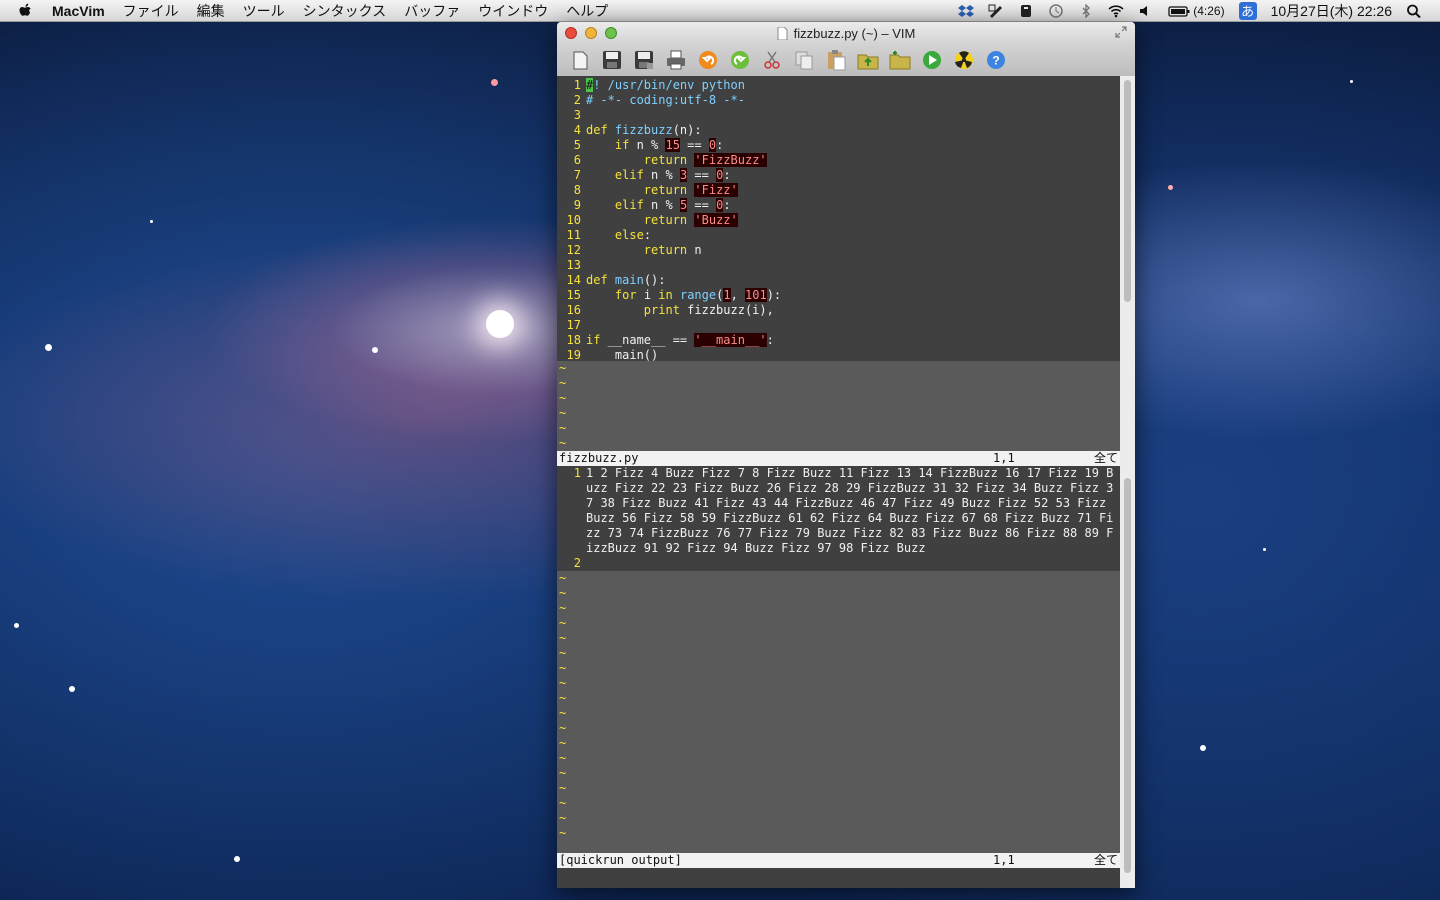 The width and height of the screenshot is (1440, 900). I want to click on code-line: 10 return 'Buzz', so click(838, 220).